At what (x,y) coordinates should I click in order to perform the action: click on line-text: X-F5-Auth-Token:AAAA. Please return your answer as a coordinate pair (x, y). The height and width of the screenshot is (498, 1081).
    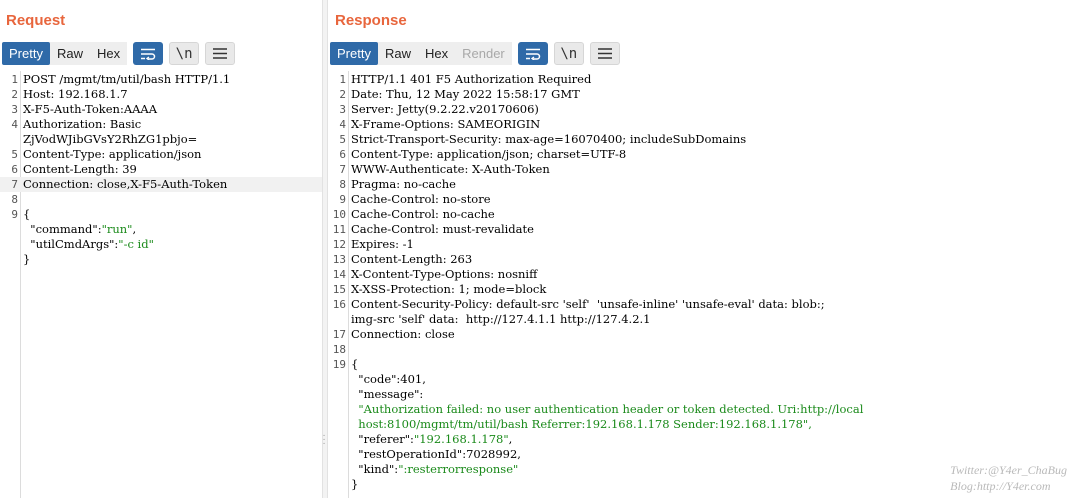
    Looking at the image, I should click on (90, 109).